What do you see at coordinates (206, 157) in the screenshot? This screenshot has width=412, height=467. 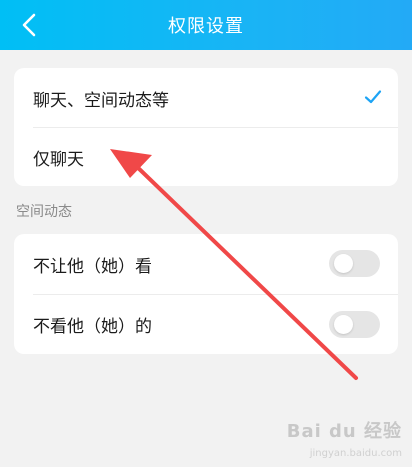 I see `option-chat-only: 仅聊天` at bounding box center [206, 157].